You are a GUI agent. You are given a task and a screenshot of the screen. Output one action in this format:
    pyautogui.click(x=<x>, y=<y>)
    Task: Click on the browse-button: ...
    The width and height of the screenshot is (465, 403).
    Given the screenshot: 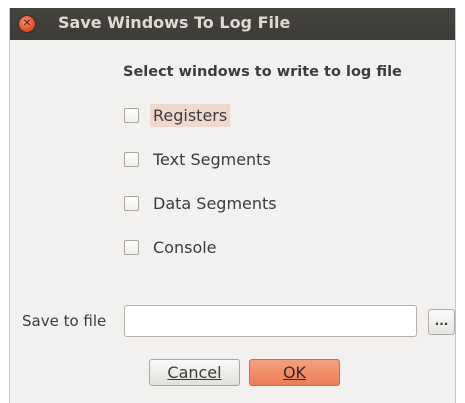 What is the action you would take?
    pyautogui.click(x=441, y=322)
    